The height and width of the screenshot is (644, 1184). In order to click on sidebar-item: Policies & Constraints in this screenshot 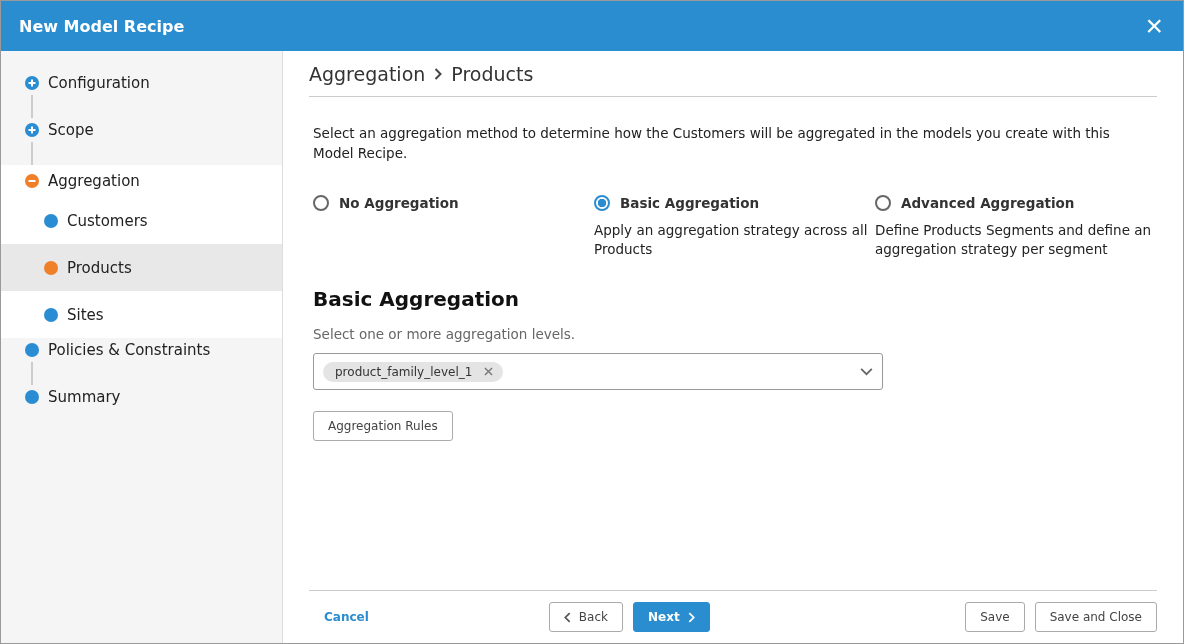, I will do `click(141, 350)`.